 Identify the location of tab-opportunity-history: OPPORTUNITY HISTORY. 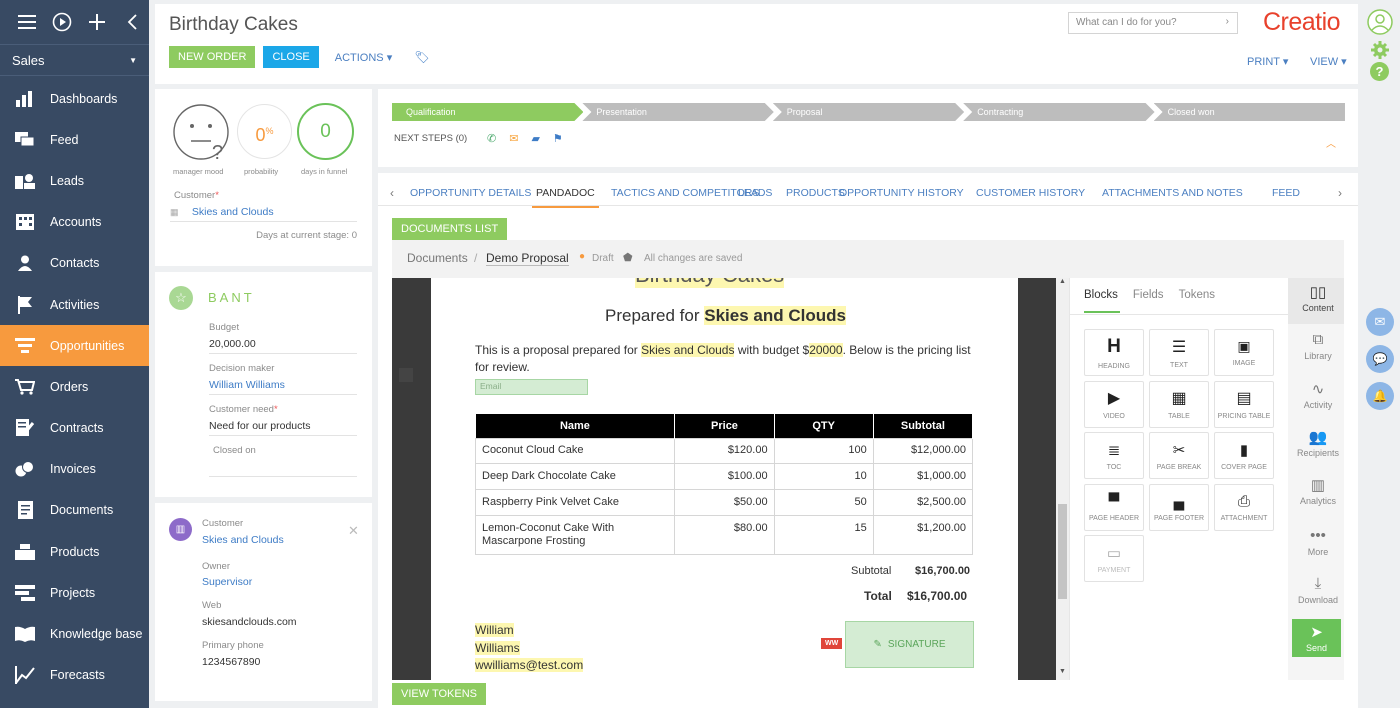
(901, 193).